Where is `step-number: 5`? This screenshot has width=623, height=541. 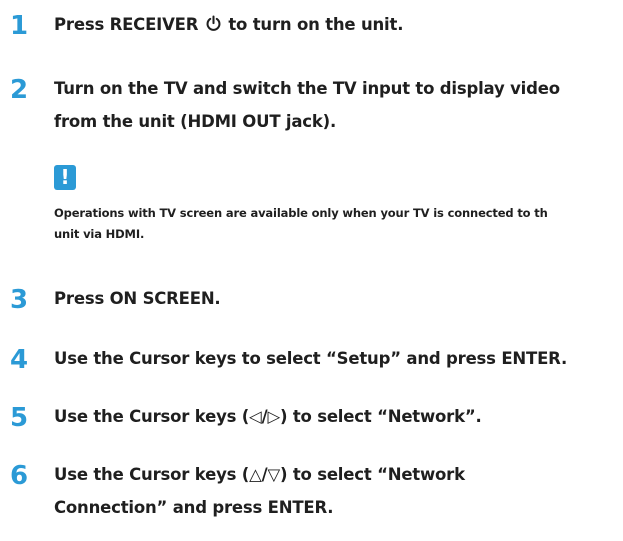 step-number: 5 is located at coordinates (19, 418).